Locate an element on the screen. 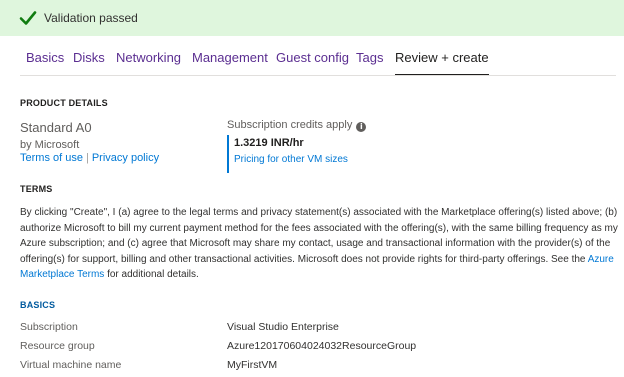 This screenshot has width=624, height=377. tab-tags: Tags is located at coordinates (369, 57).